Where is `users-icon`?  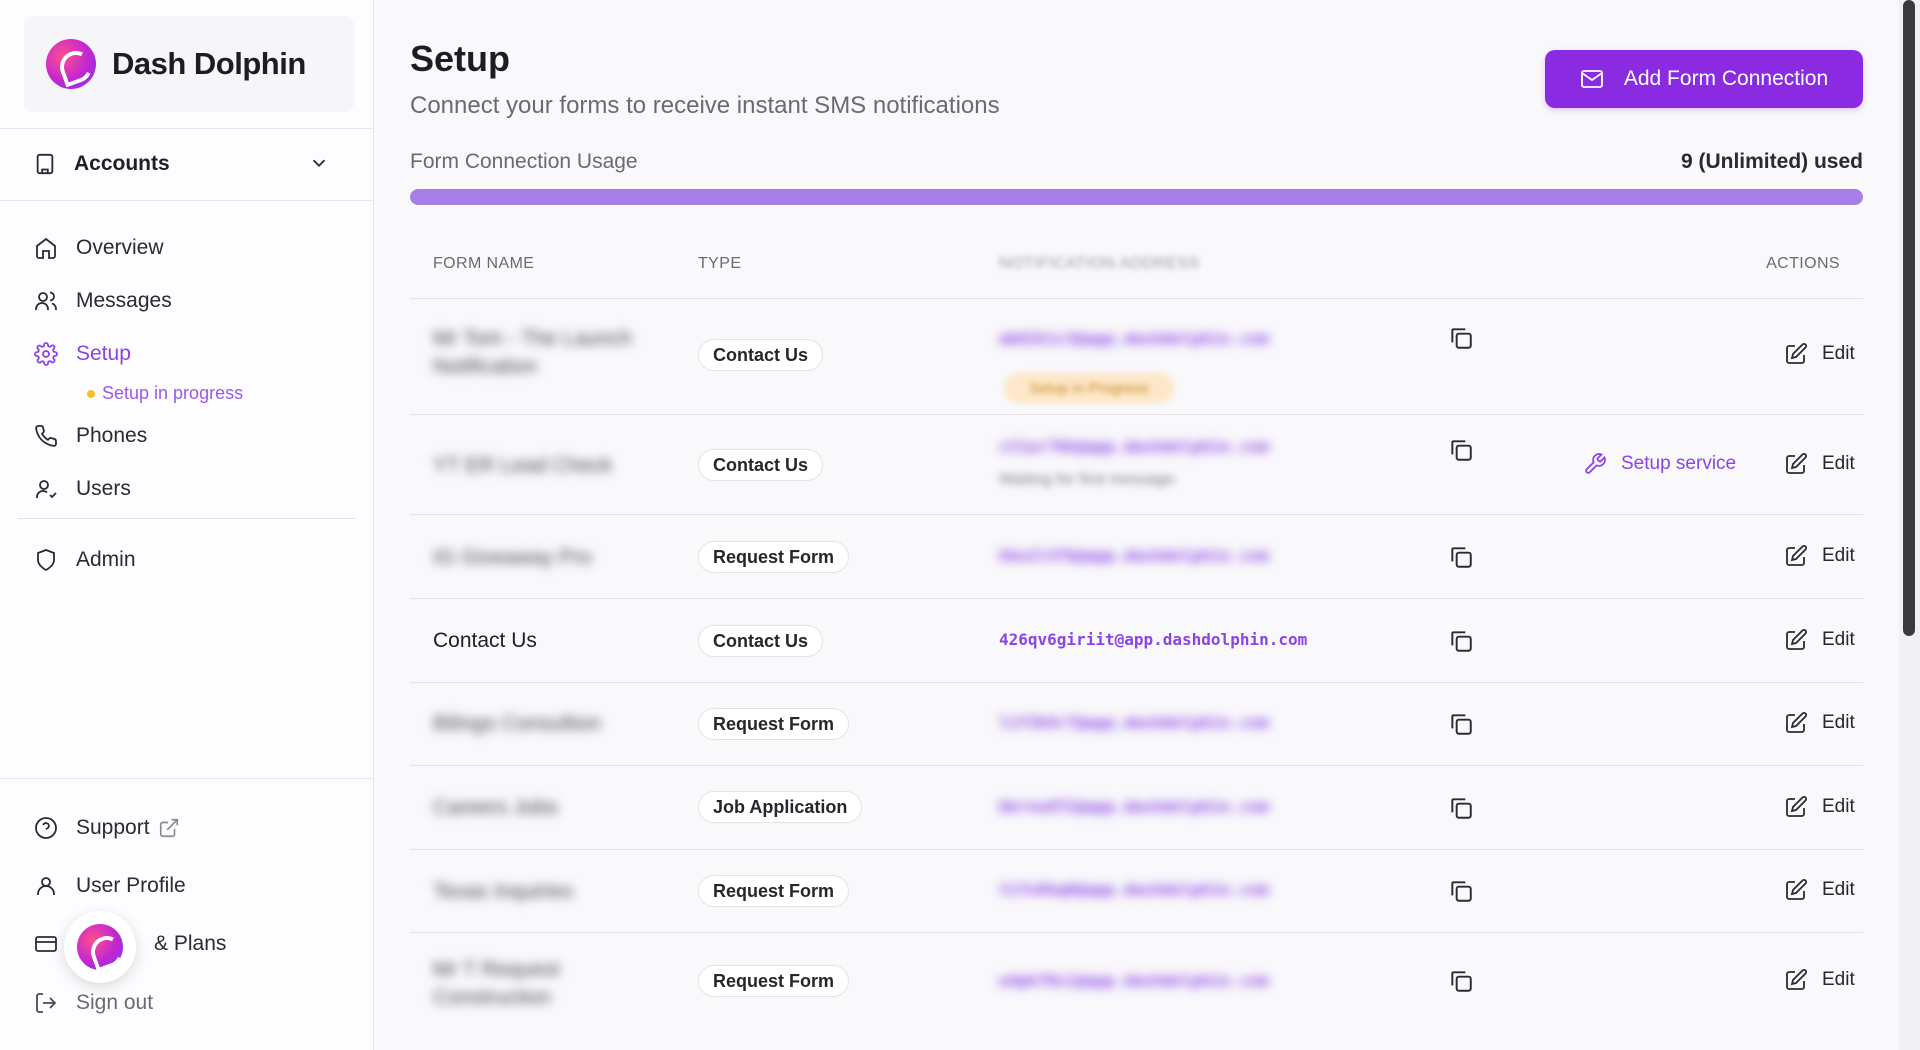
users-icon is located at coordinates (46, 301).